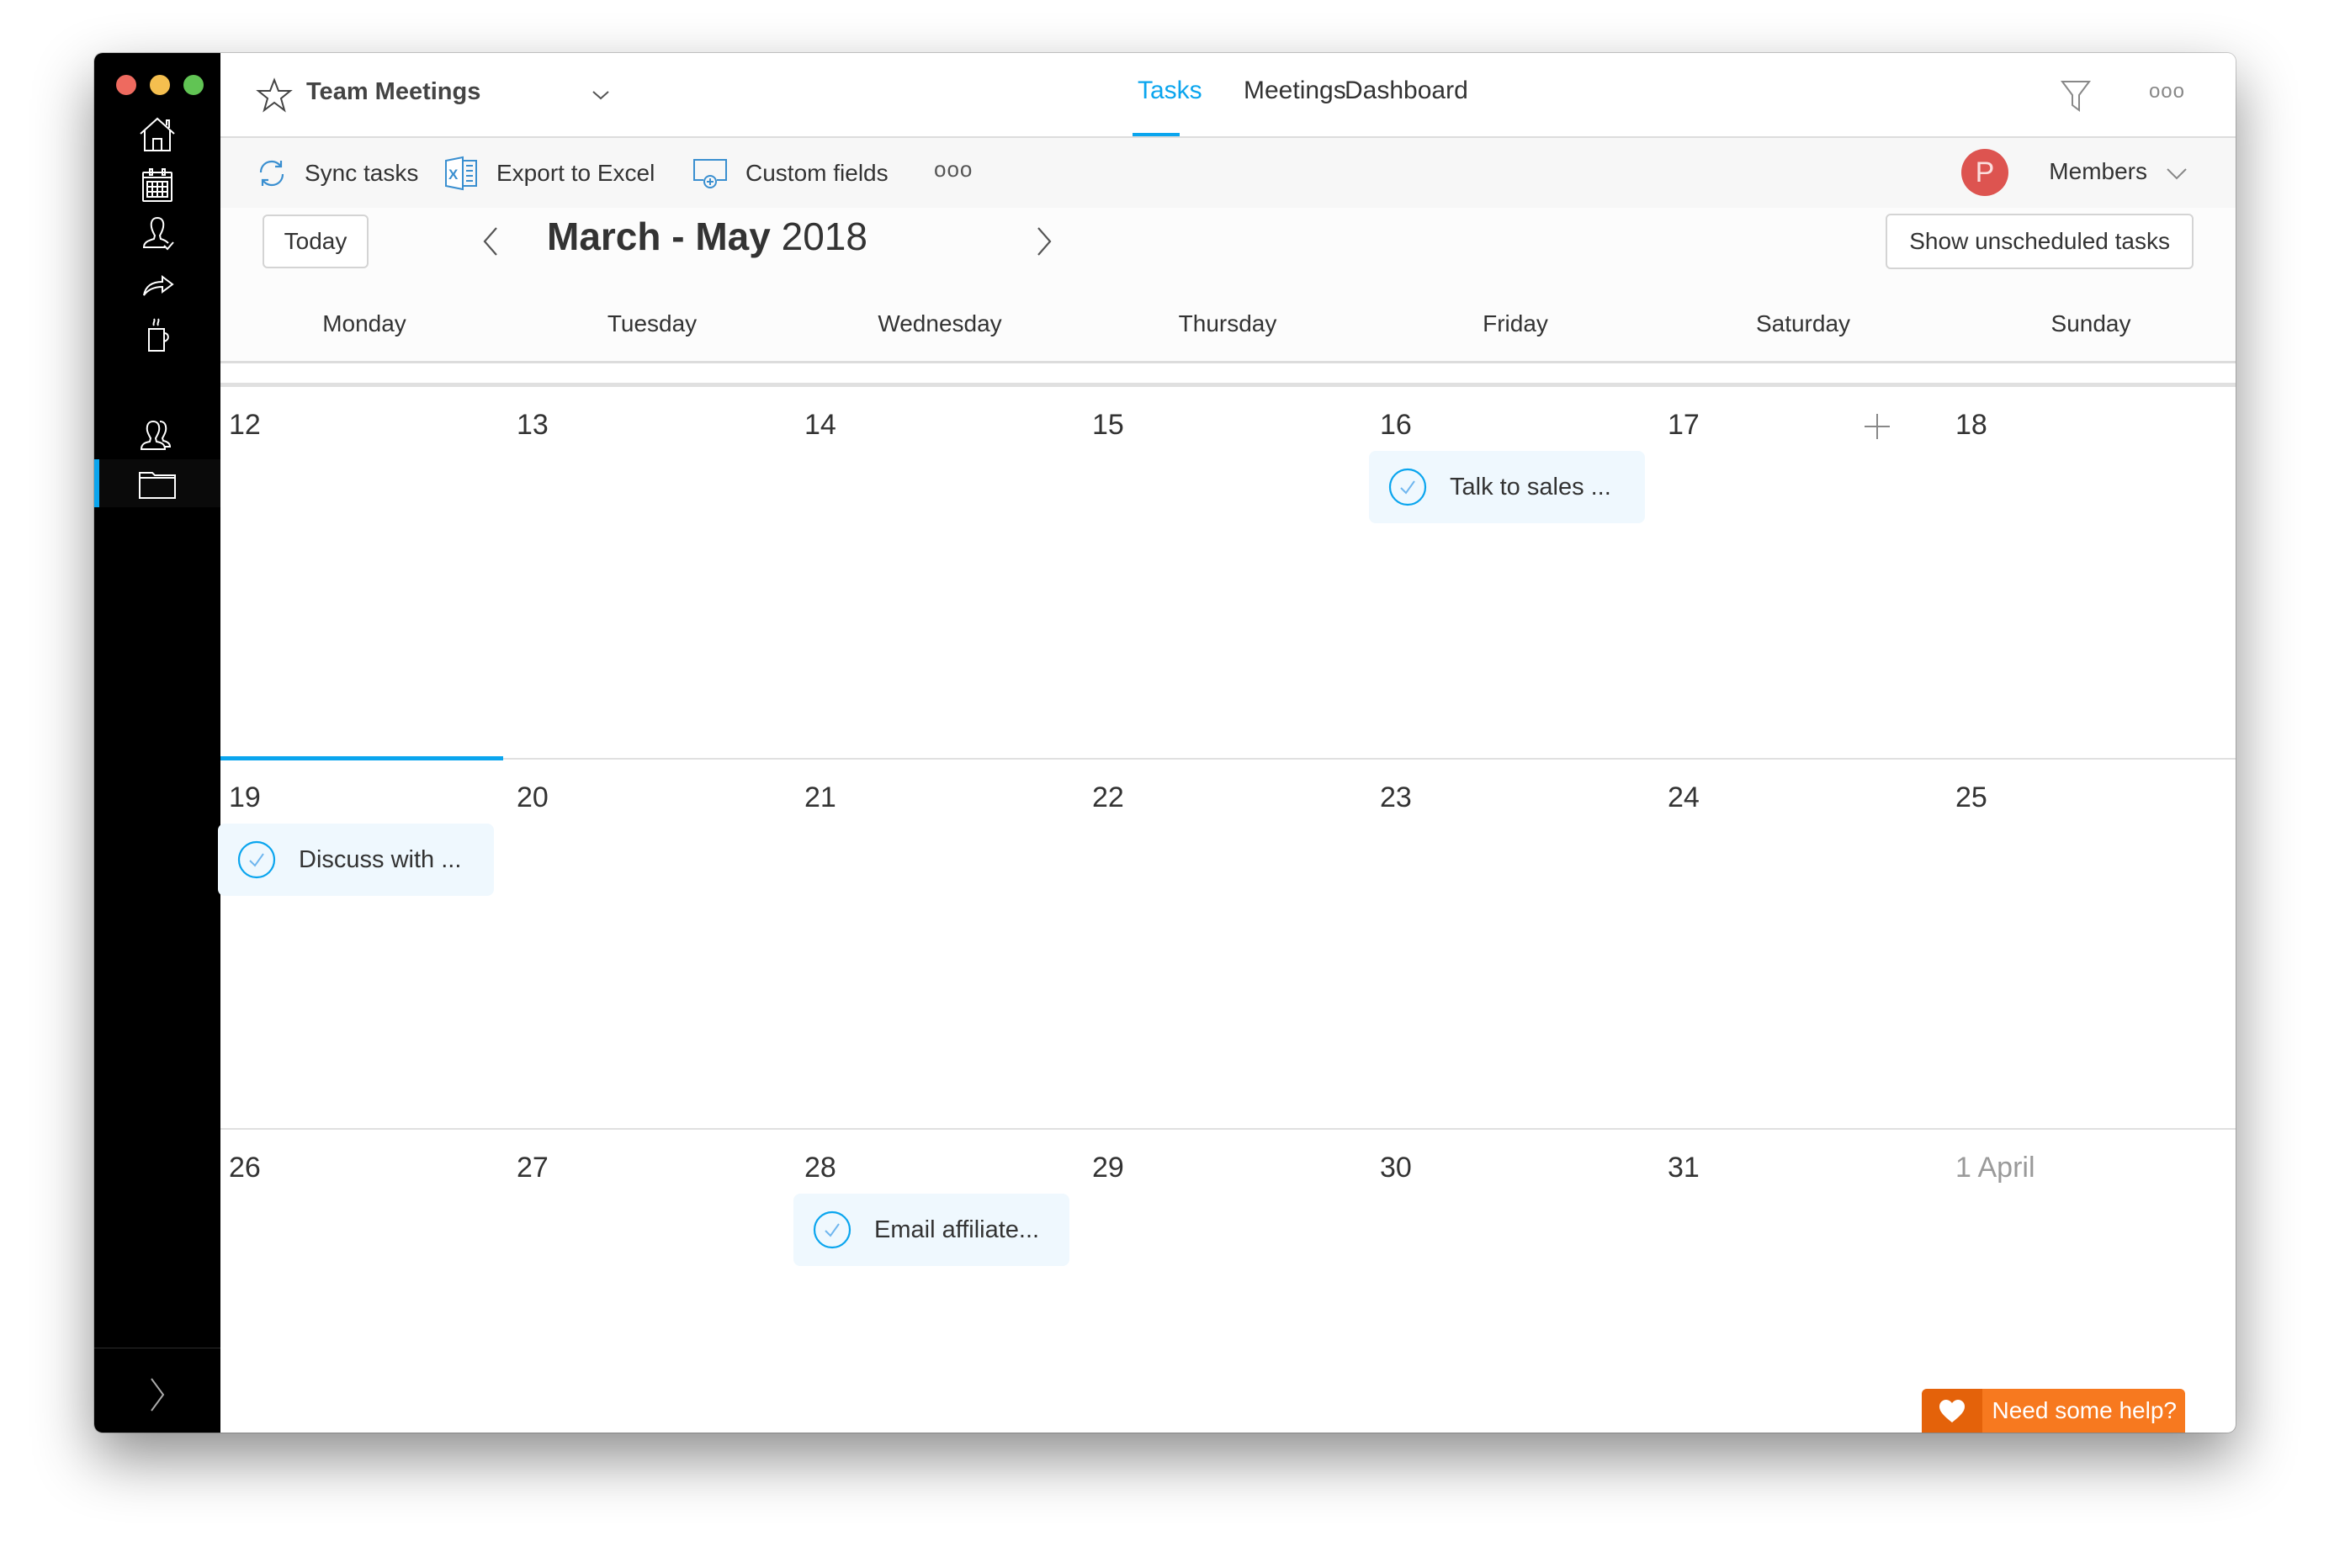 Image resolution: width=2329 pixels, height=1568 pixels. I want to click on excel-icon: X, so click(461, 173).